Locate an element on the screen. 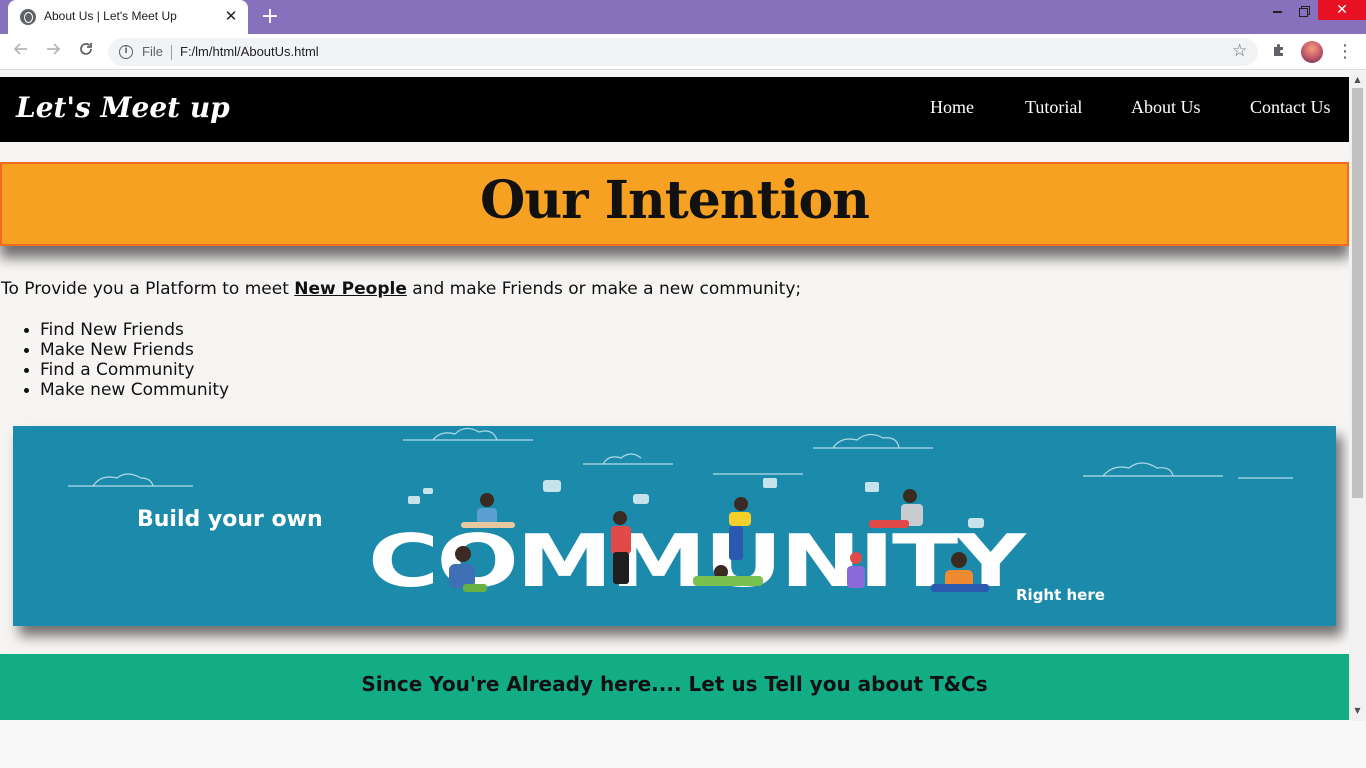 The height and width of the screenshot is (768, 1366). intention-section: Our Intention is located at coordinates (674, 204).